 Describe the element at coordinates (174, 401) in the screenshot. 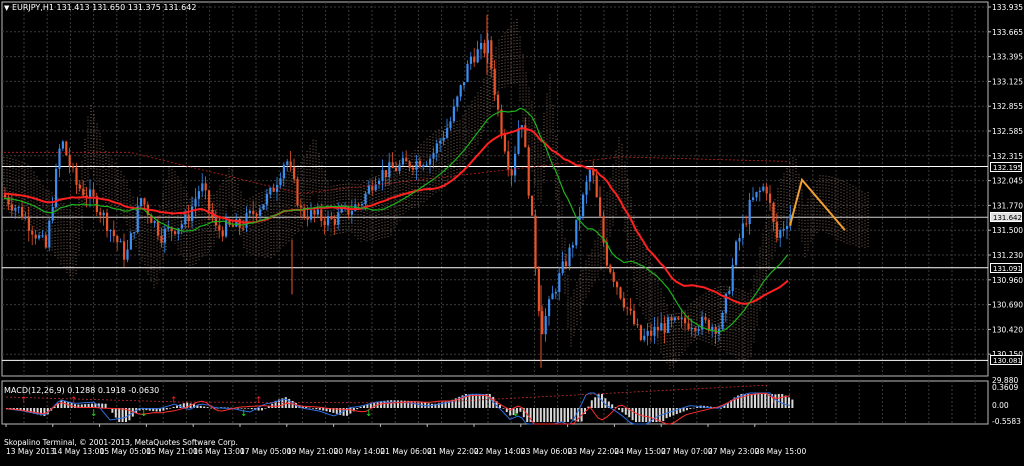

I see `macd-marker-up: ↑` at that location.